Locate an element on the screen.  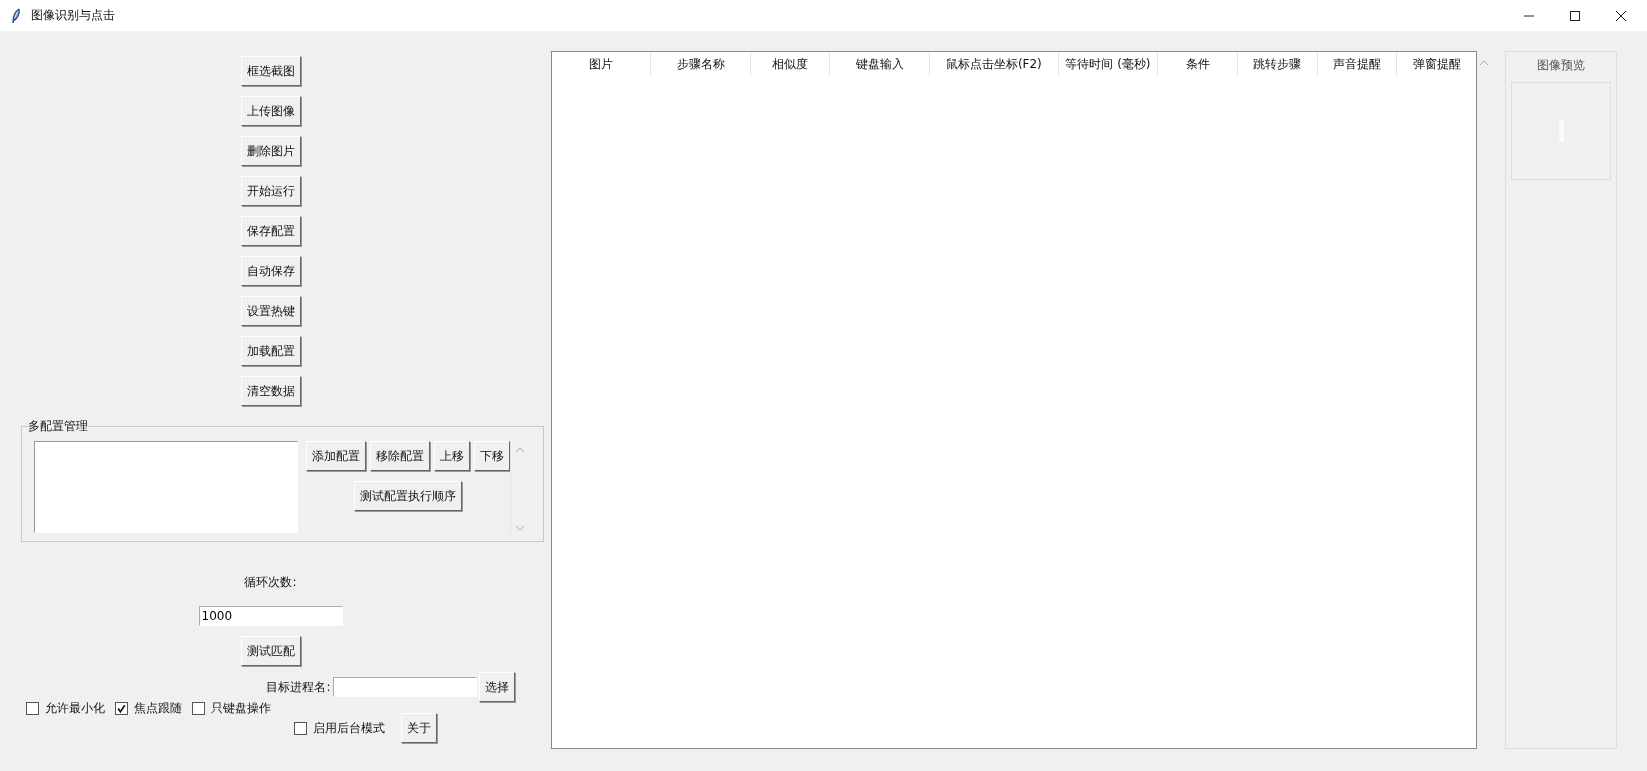
action-button: 清空数据 is located at coordinates (270, 391).